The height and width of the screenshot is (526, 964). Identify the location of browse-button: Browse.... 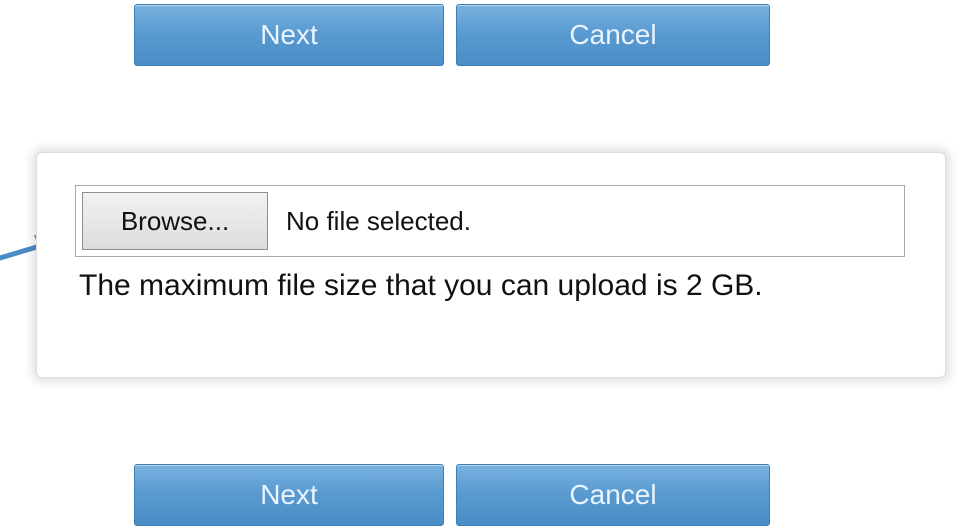
(175, 221).